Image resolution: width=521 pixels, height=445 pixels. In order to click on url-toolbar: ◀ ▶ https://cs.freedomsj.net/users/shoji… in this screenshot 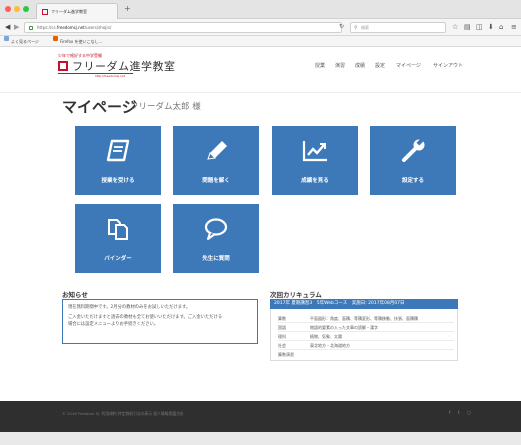, I will do `click(260, 27)`.